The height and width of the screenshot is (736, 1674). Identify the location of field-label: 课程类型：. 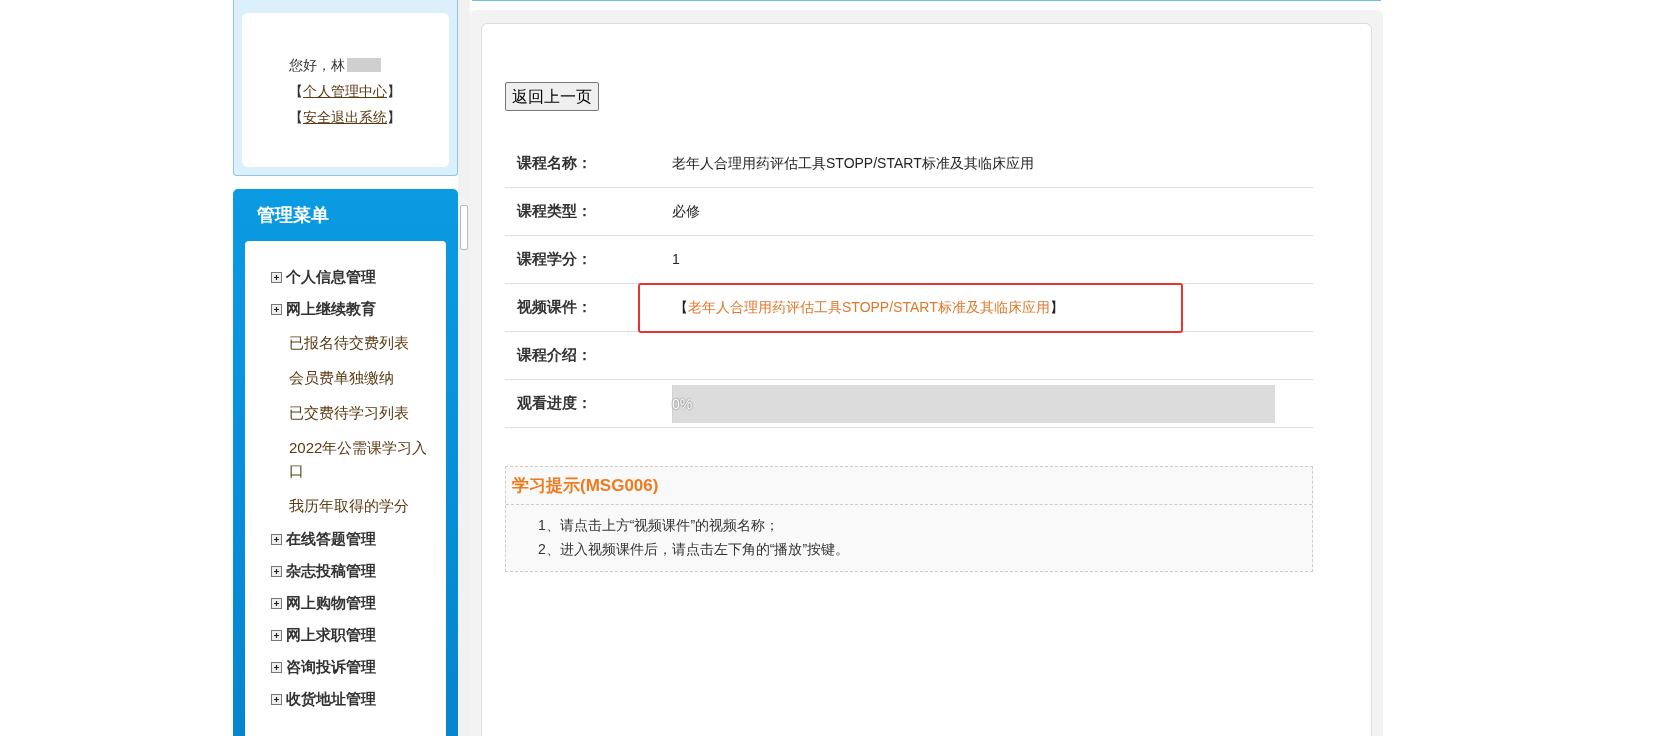
(554, 211).